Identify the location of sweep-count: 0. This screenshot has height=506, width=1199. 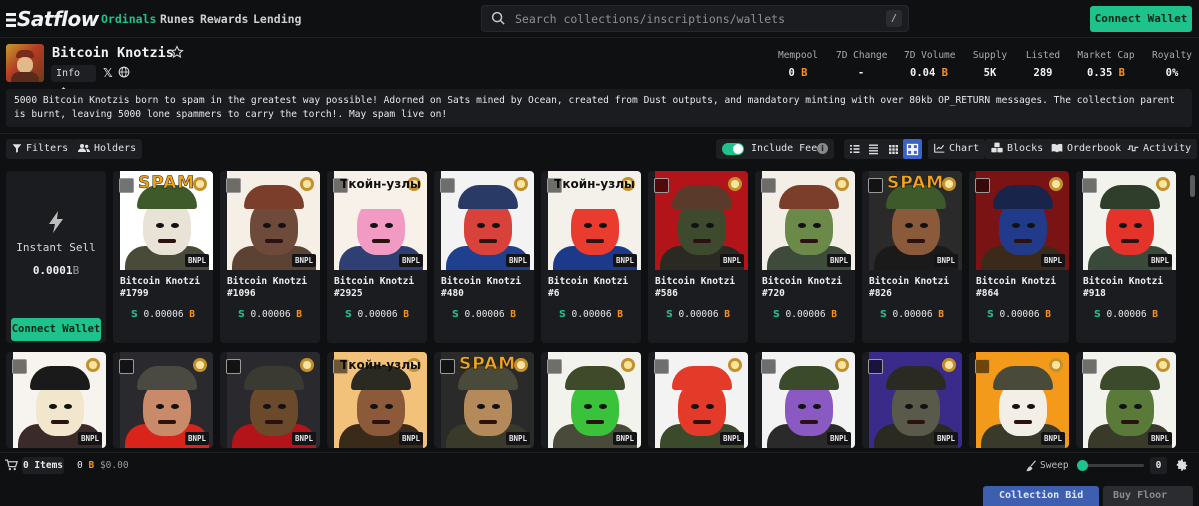
(1158, 465).